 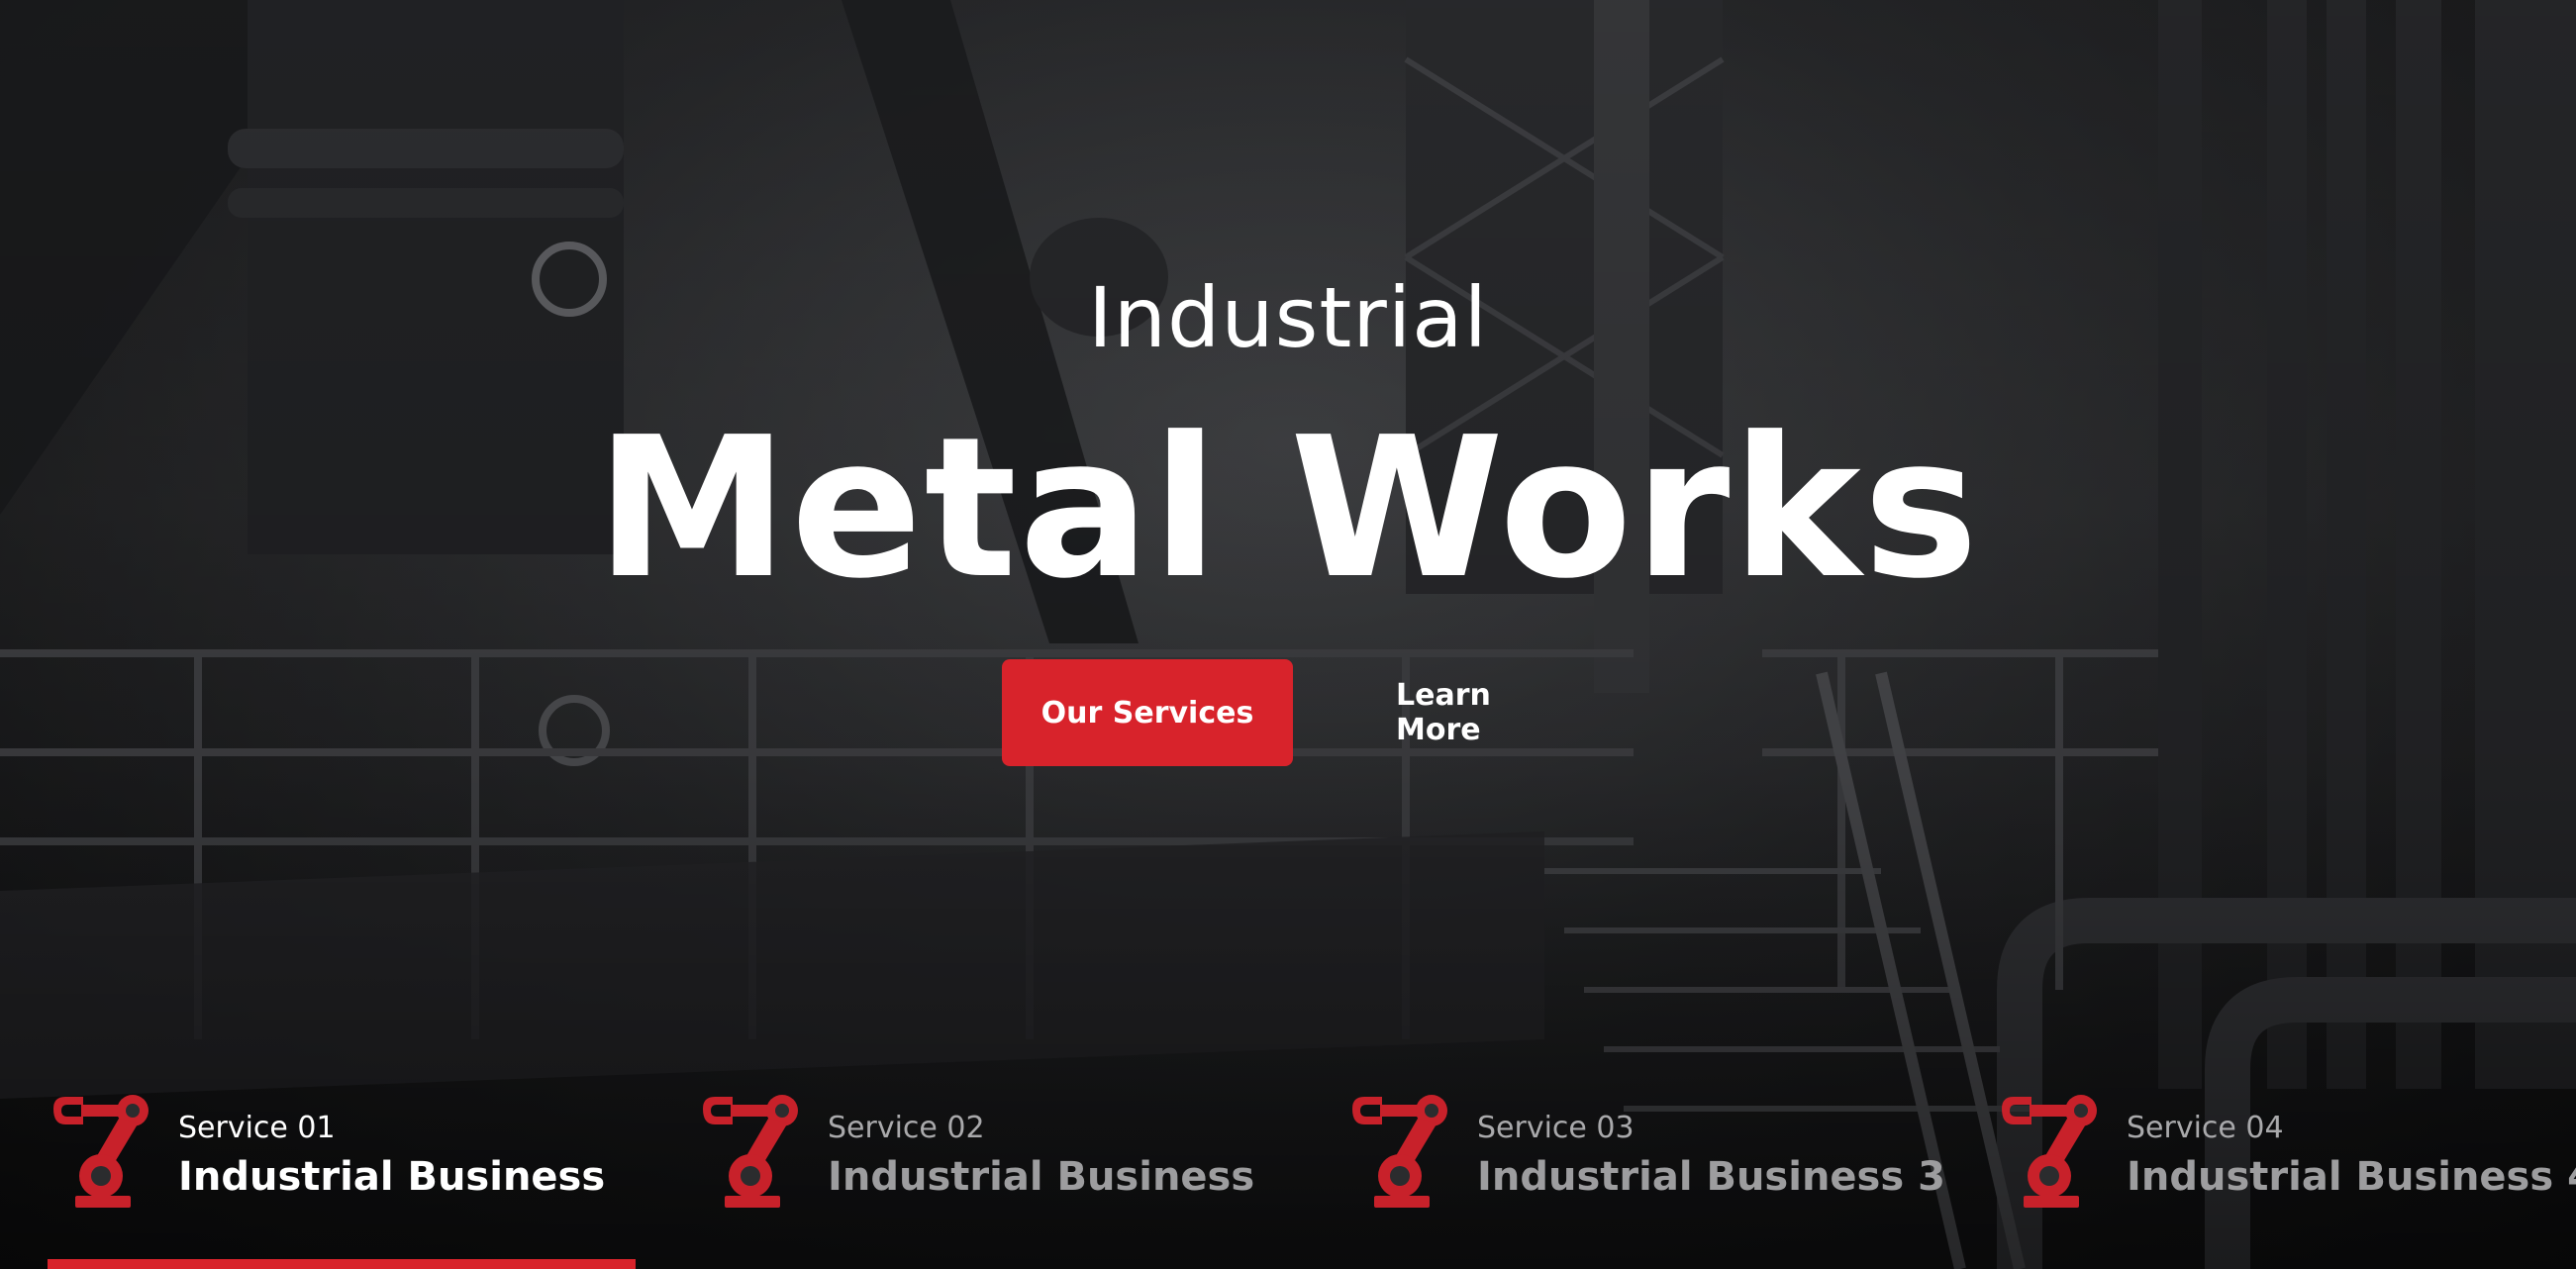 I want to click on service-tab-name: Industrial Business 4, so click(x=2351, y=1177).